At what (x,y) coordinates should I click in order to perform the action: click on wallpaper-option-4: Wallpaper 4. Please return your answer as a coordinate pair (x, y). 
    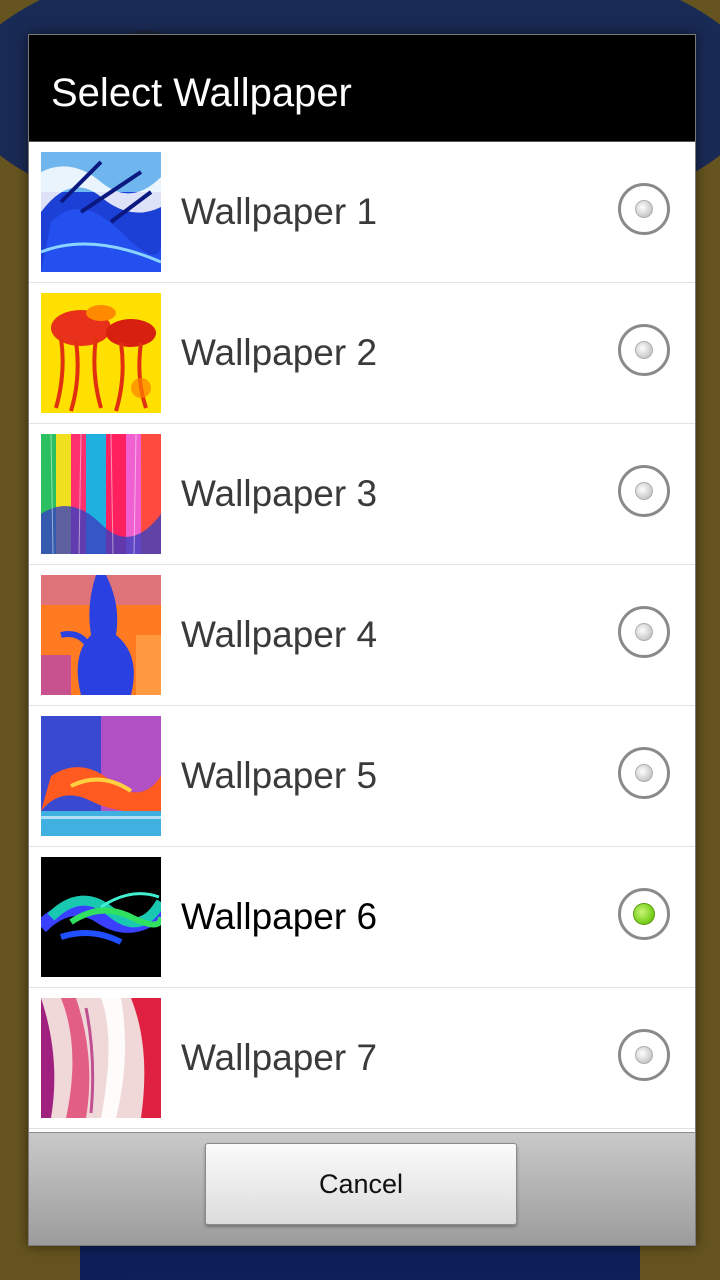
    Looking at the image, I should click on (362, 635).